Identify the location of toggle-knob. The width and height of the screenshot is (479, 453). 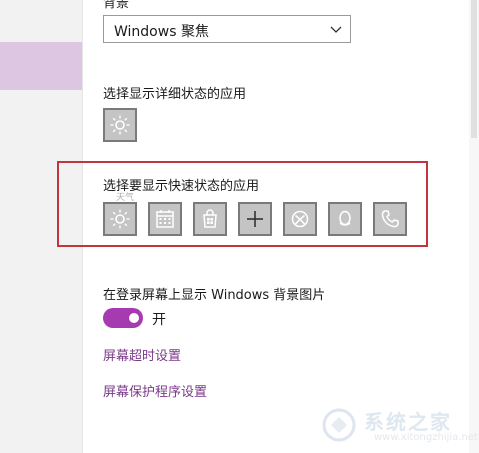
(134, 318).